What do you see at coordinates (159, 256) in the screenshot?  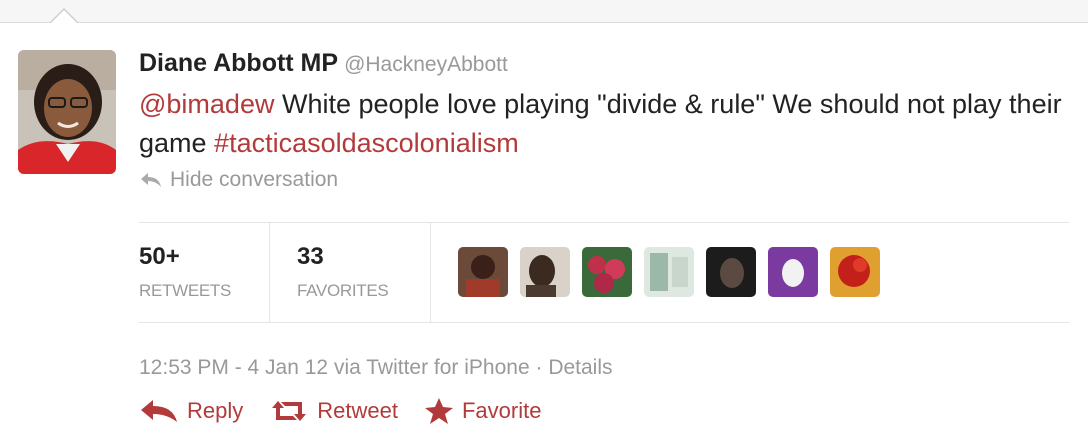 I see `retweets-count: 50+` at bounding box center [159, 256].